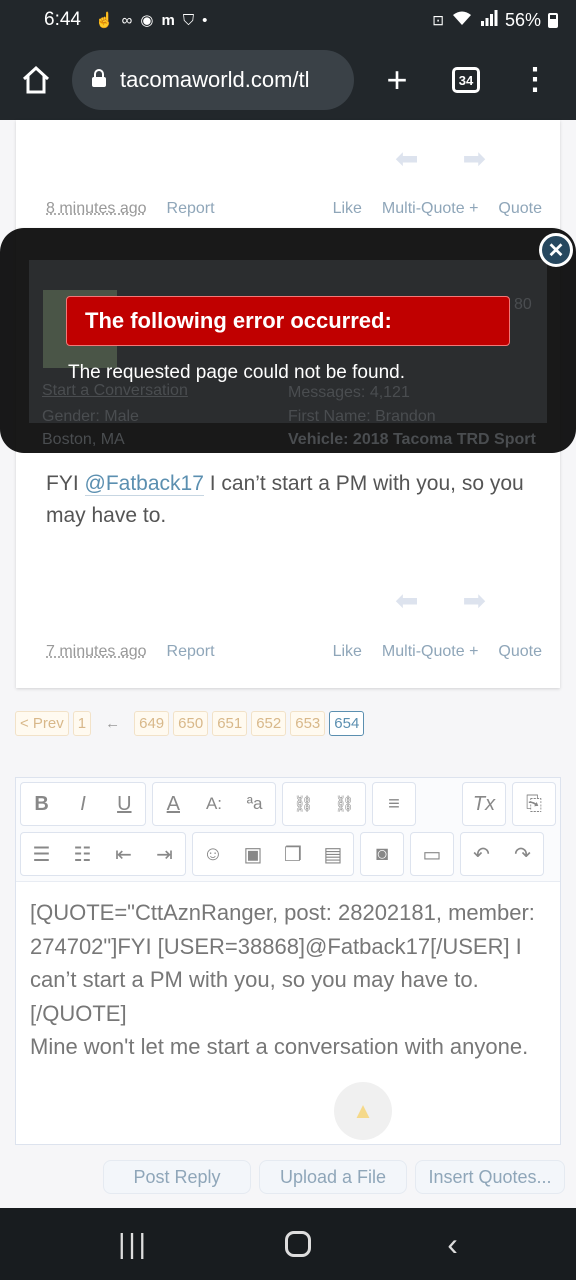  What do you see at coordinates (347, 723) in the screenshot?
I see `current-page: 654` at bounding box center [347, 723].